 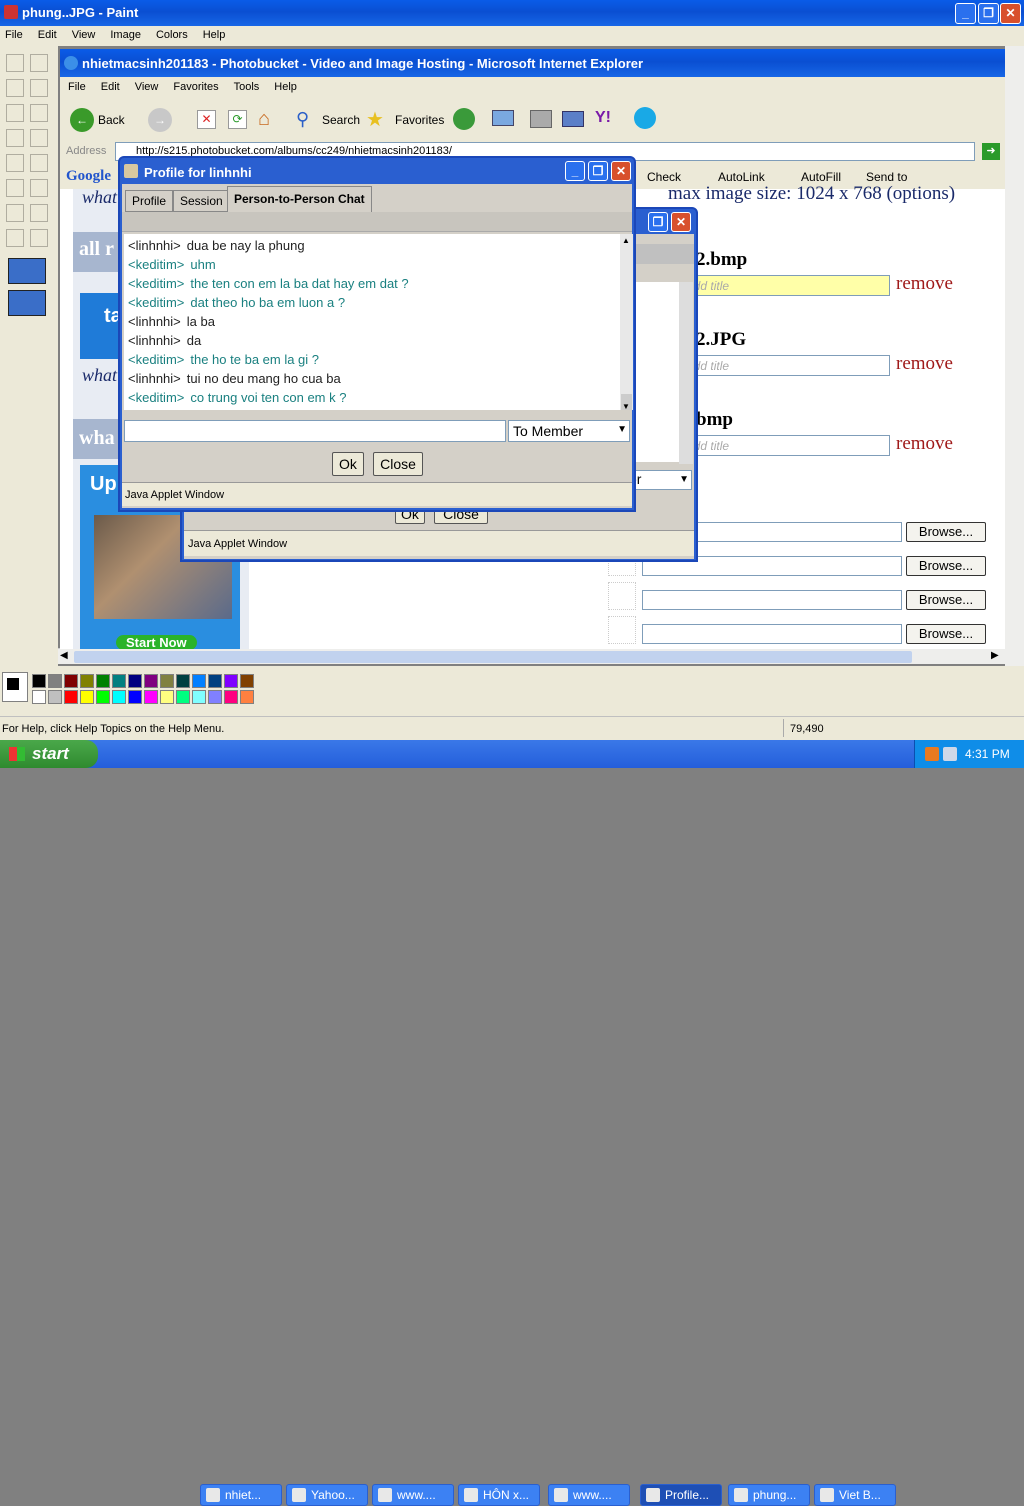 What do you see at coordinates (995, 655) in the screenshot?
I see `scroll-right-icon: ▶` at bounding box center [995, 655].